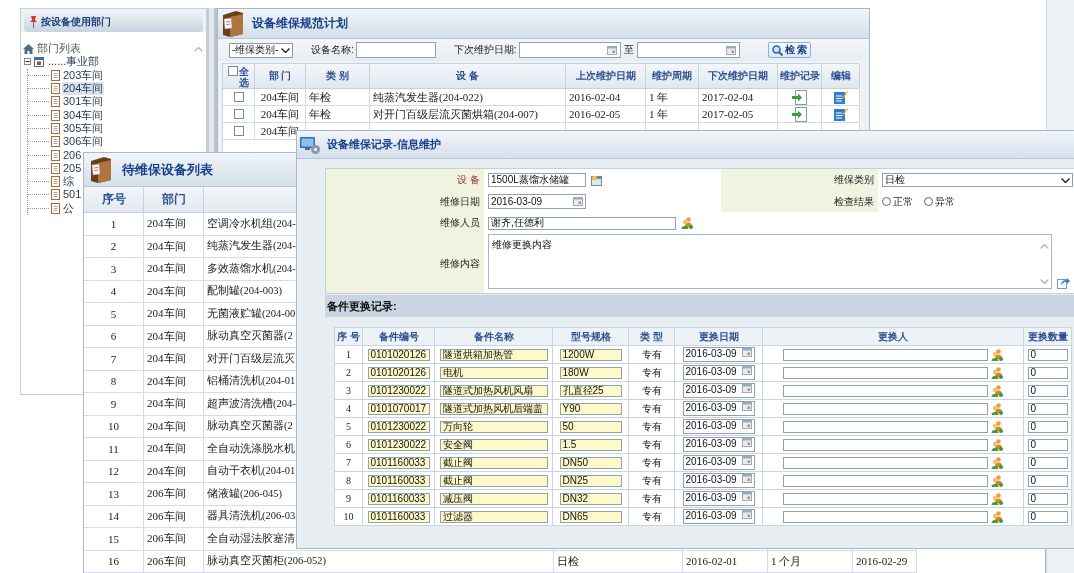 Image resolution: width=1074 pixels, height=573 pixels. Describe the element at coordinates (261, 50) in the screenshot. I see `category-select: -维保类别-` at that location.